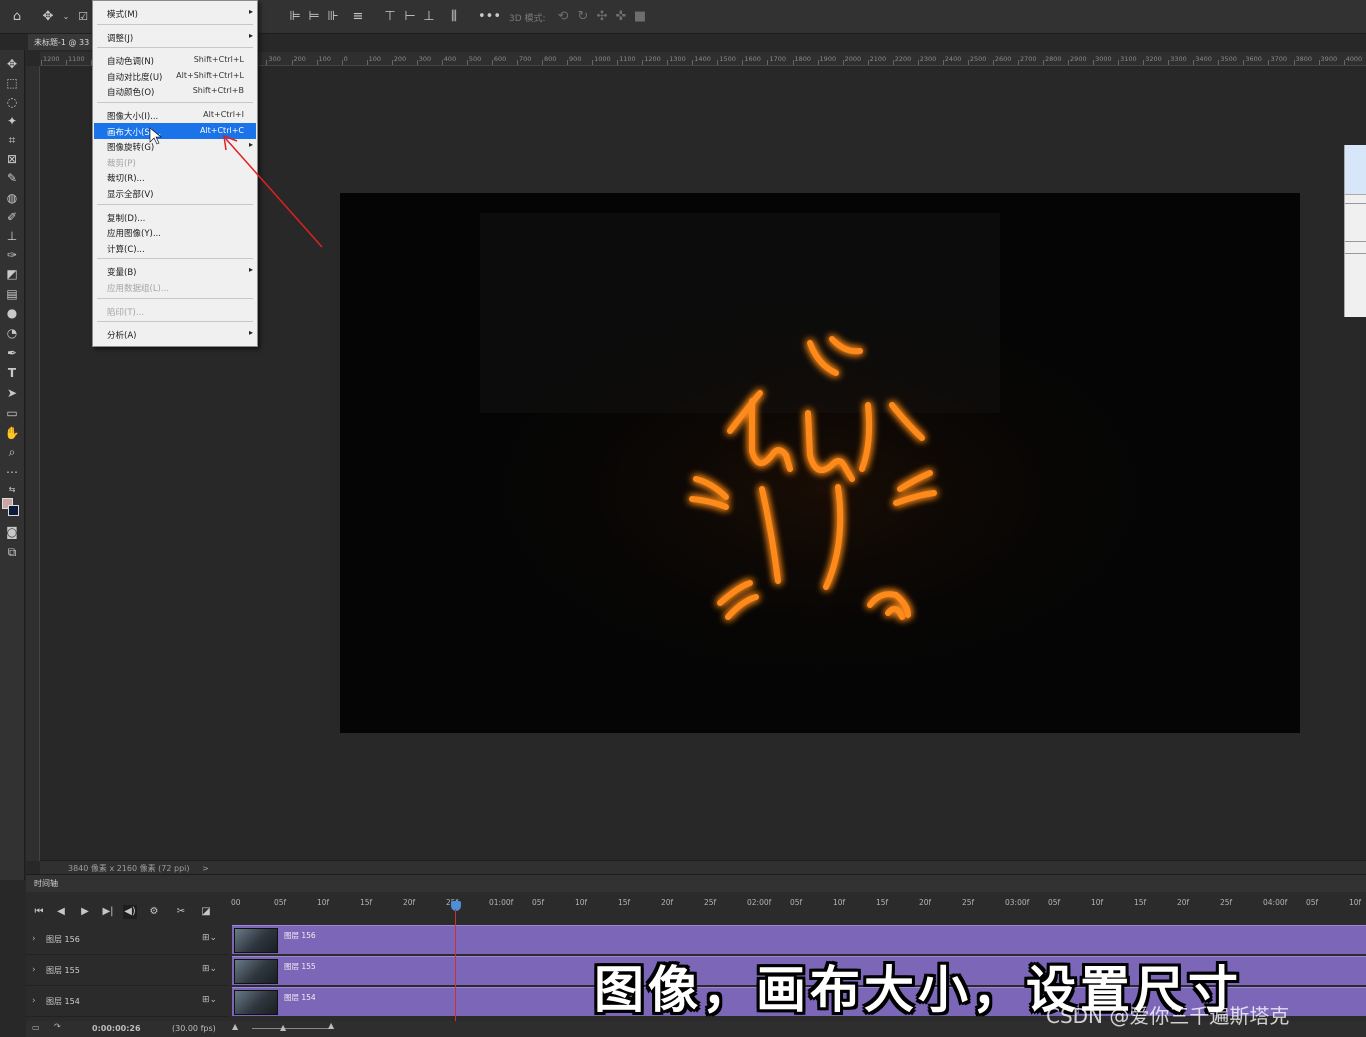 The height and width of the screenshot is (1037, 1366). What do you see at coordinates (358, 17) in the screenshot?
I see `distribute-icon: ≡` at bounding box center [358, 17].